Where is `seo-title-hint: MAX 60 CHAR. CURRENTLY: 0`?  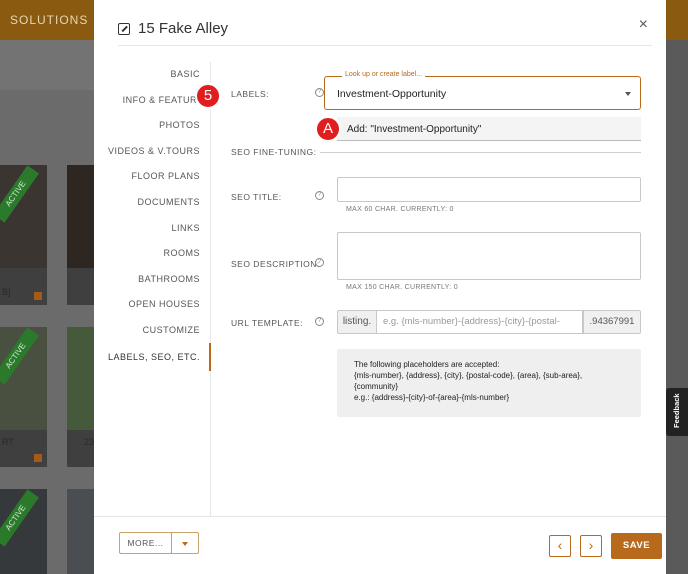 seo-title-hint: MAX 60 CHAR. CURRENTLY: 0 is located at coordinates (400, 209).